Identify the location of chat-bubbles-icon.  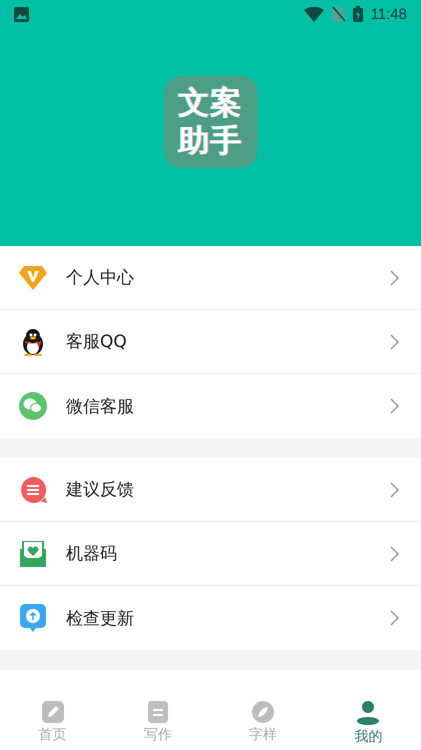
(33, 406).